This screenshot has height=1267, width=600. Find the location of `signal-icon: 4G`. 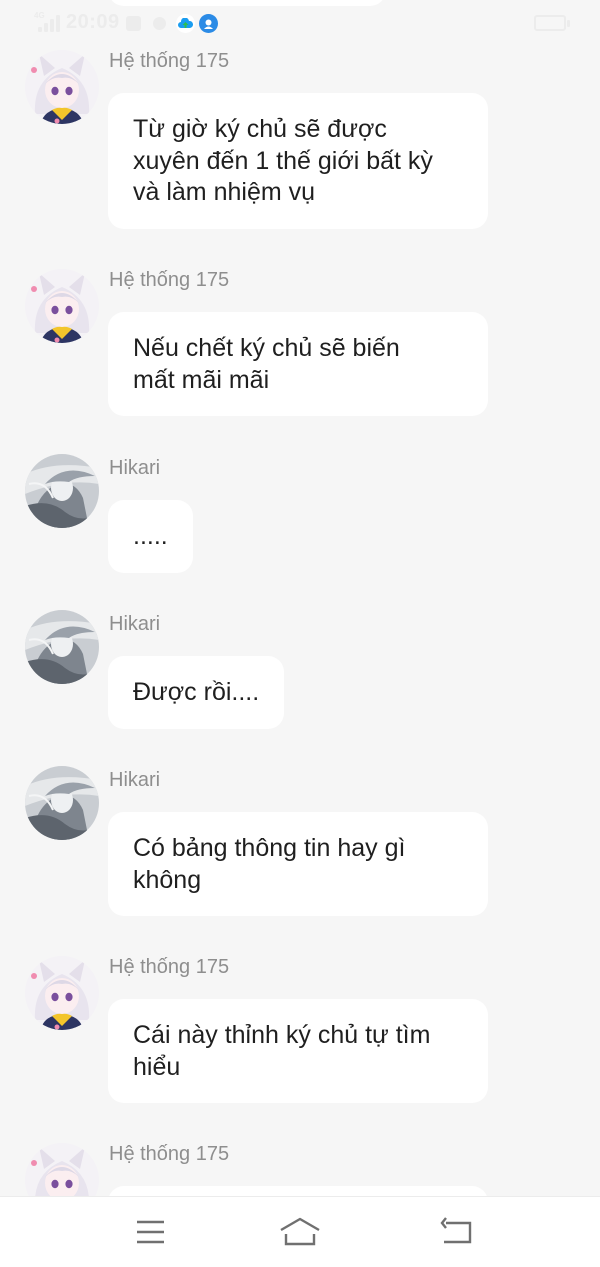

signal-icon: 4G is located at coordinates (47, 21).